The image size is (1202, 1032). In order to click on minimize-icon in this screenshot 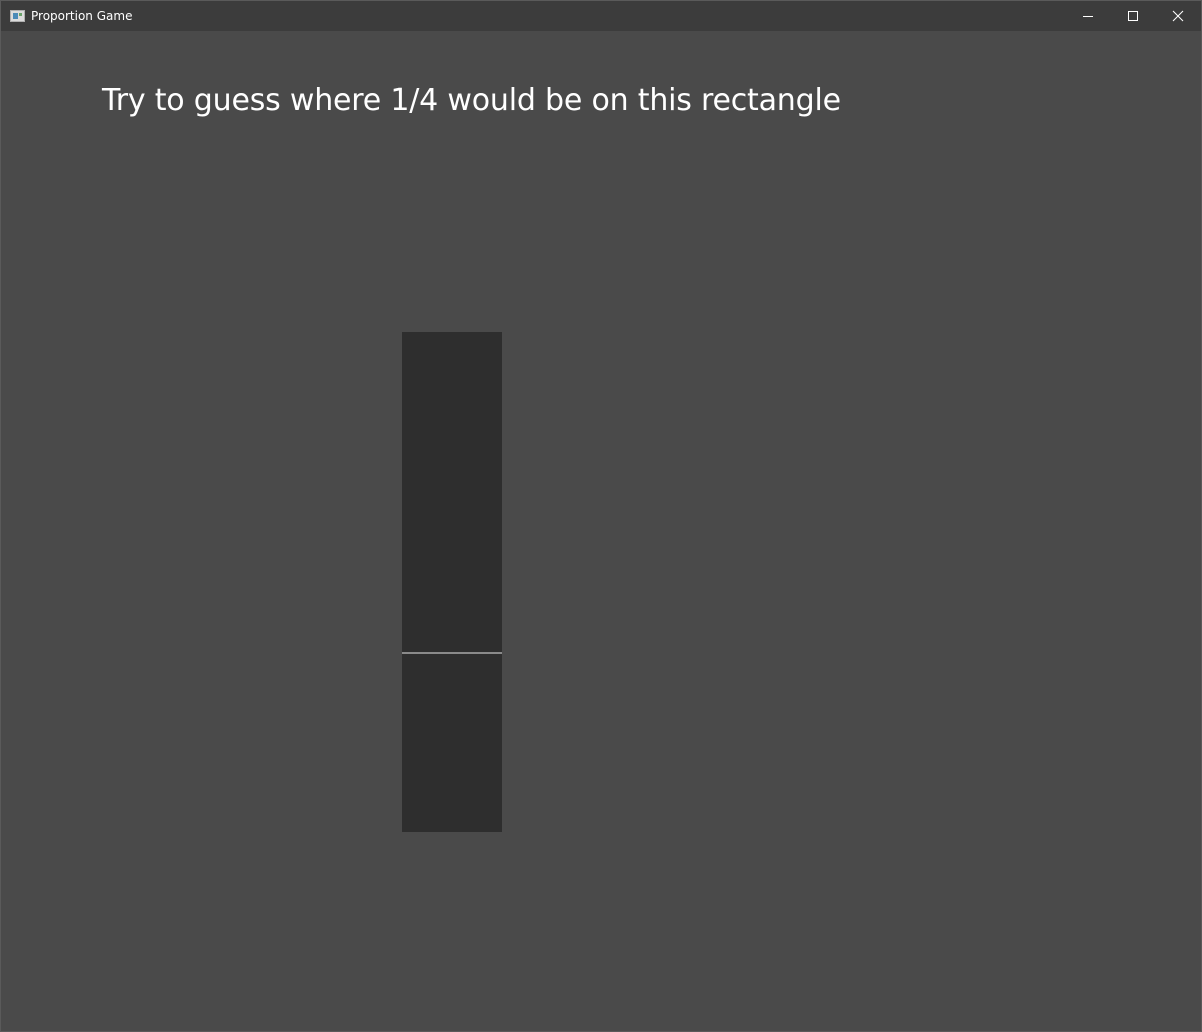, I will do `click(1088, 16)`.